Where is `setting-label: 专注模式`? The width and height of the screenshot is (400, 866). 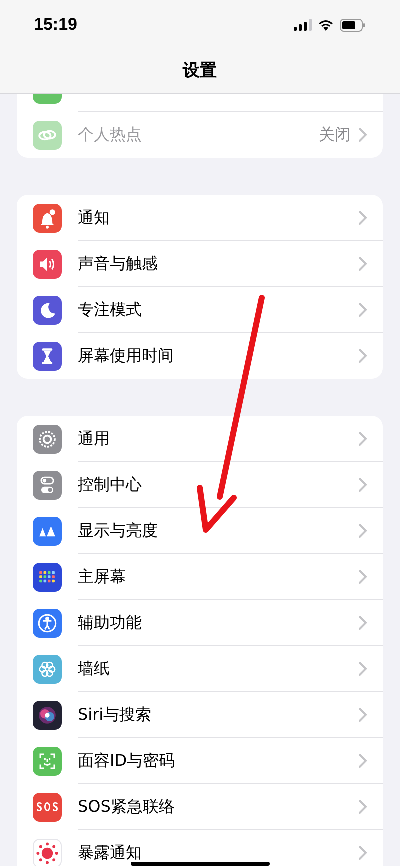
setting-label: 专注模式 is located at coordinates (110, 310).